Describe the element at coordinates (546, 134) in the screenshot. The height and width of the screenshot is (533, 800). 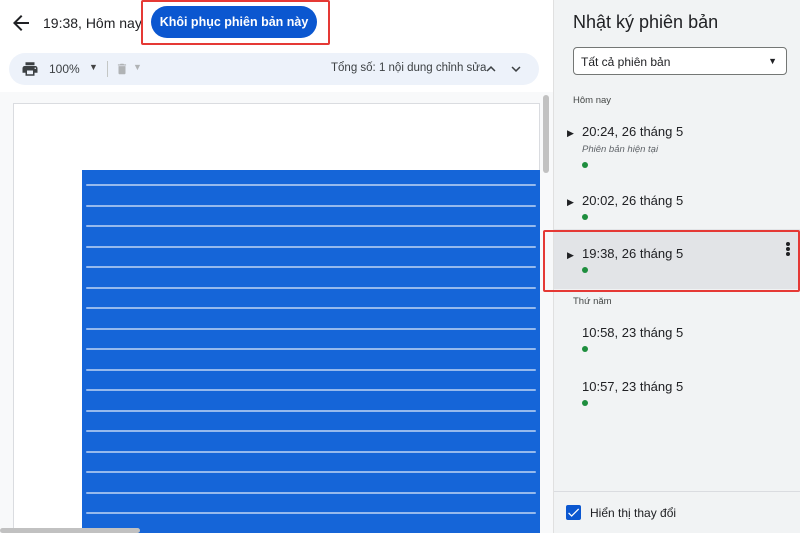
I see `vertical-scrollbar` at that location.